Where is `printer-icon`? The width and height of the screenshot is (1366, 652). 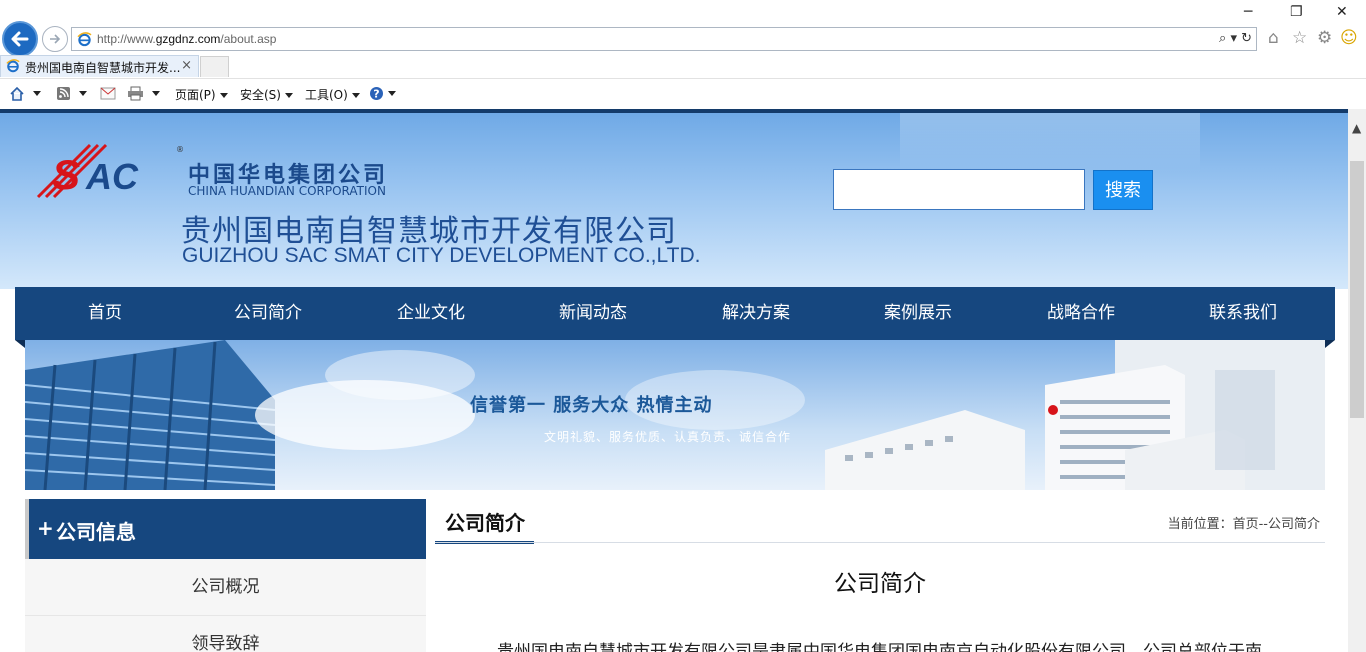
printer-icon is located at coordinates (135, 93).